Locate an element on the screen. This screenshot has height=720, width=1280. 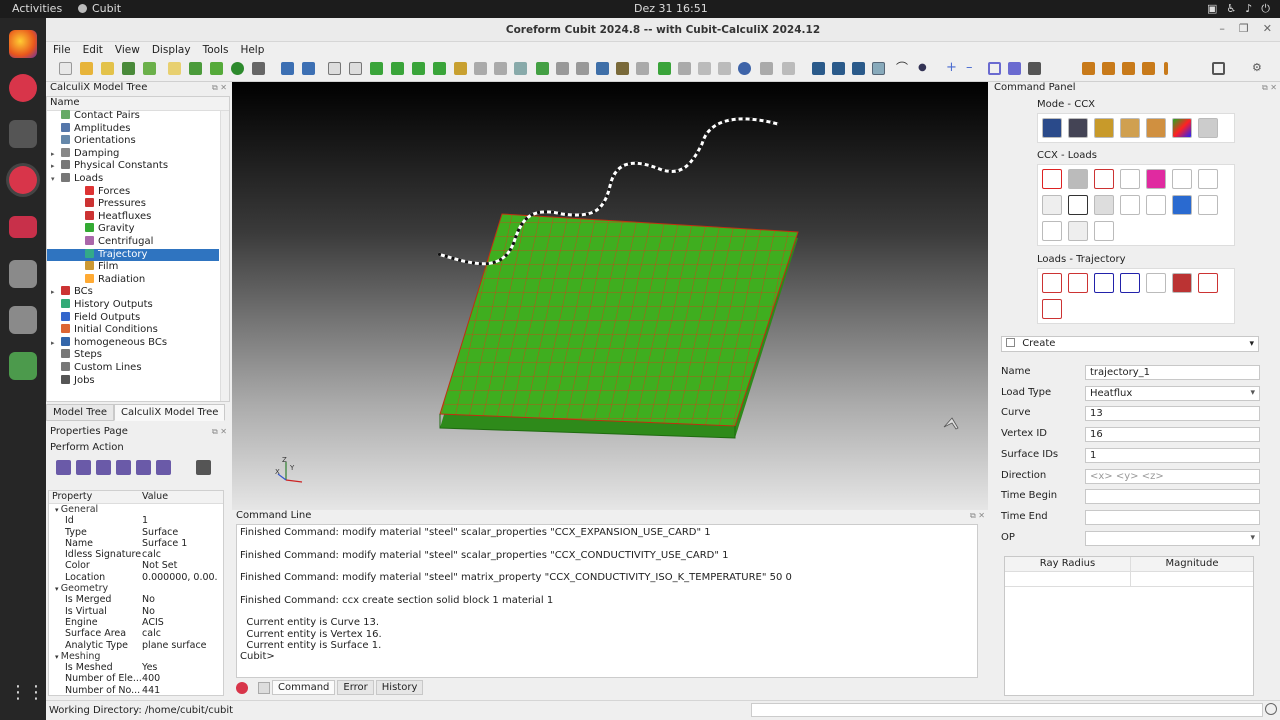
display-frame-icon is located at coordinates (878, 68).